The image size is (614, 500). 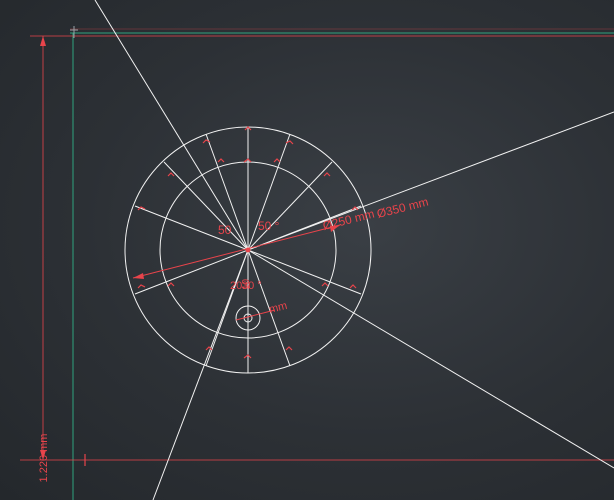 What do you see at coordinates (236, 251) in the screenshot?
I see `diameter-dimension-line` at bounding box center [236, 251].